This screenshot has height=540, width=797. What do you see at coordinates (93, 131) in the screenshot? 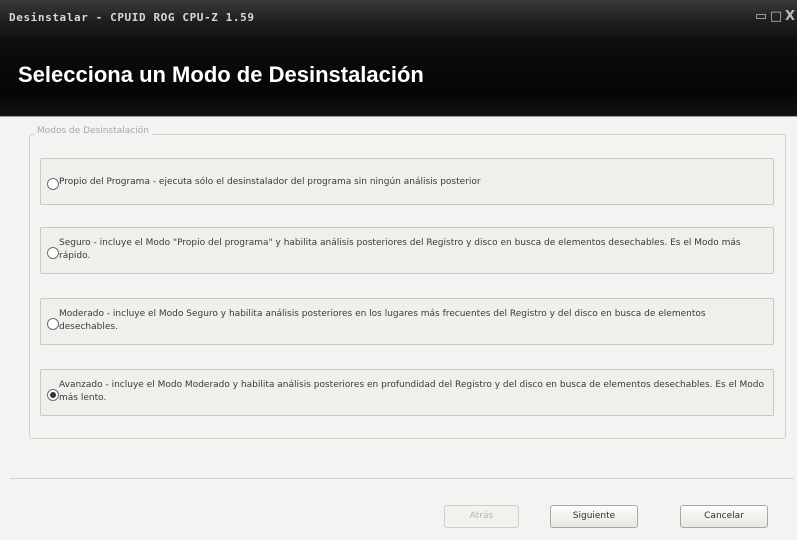
I see `group-legend: Modos de Desinstalación` at bounding box center [93, 131].